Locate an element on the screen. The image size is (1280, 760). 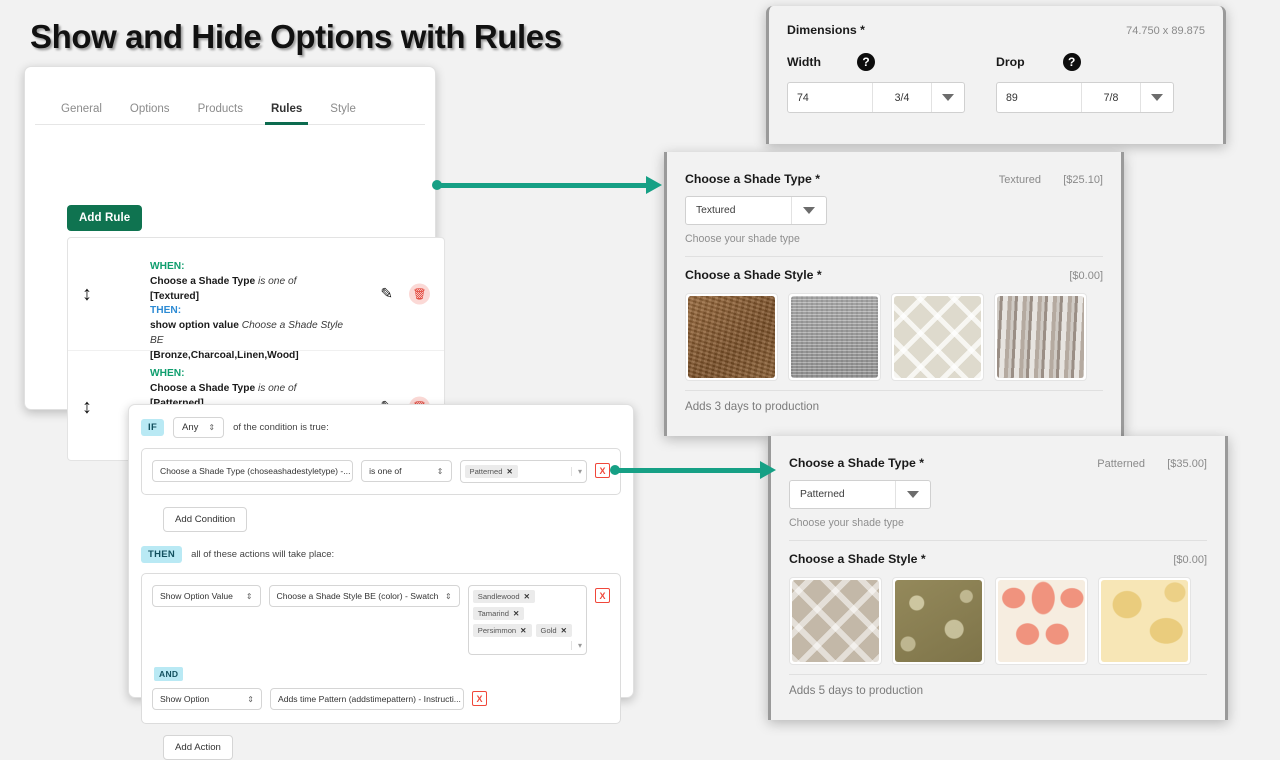
drop-label: Drop is located at coordinates (1010, 62).